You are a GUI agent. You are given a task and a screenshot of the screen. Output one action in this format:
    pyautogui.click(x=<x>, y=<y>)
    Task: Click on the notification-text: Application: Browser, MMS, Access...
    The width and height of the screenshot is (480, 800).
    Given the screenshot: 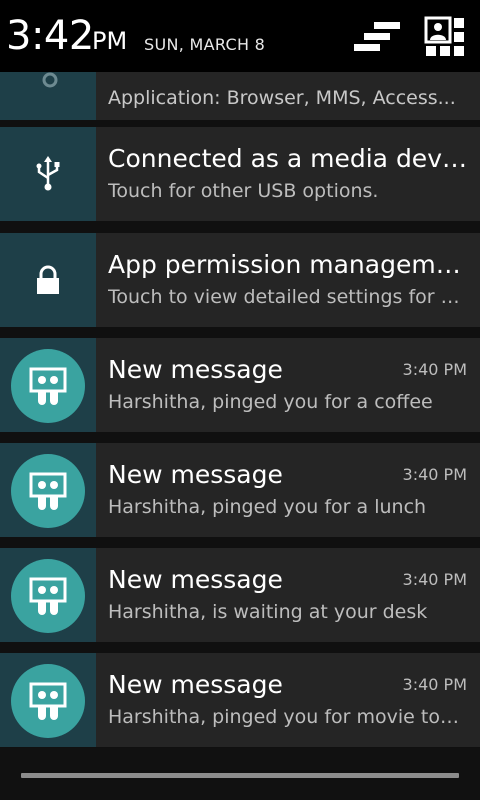 What is the action you would take?
    pyautogui.click(x=282, y=98)
    